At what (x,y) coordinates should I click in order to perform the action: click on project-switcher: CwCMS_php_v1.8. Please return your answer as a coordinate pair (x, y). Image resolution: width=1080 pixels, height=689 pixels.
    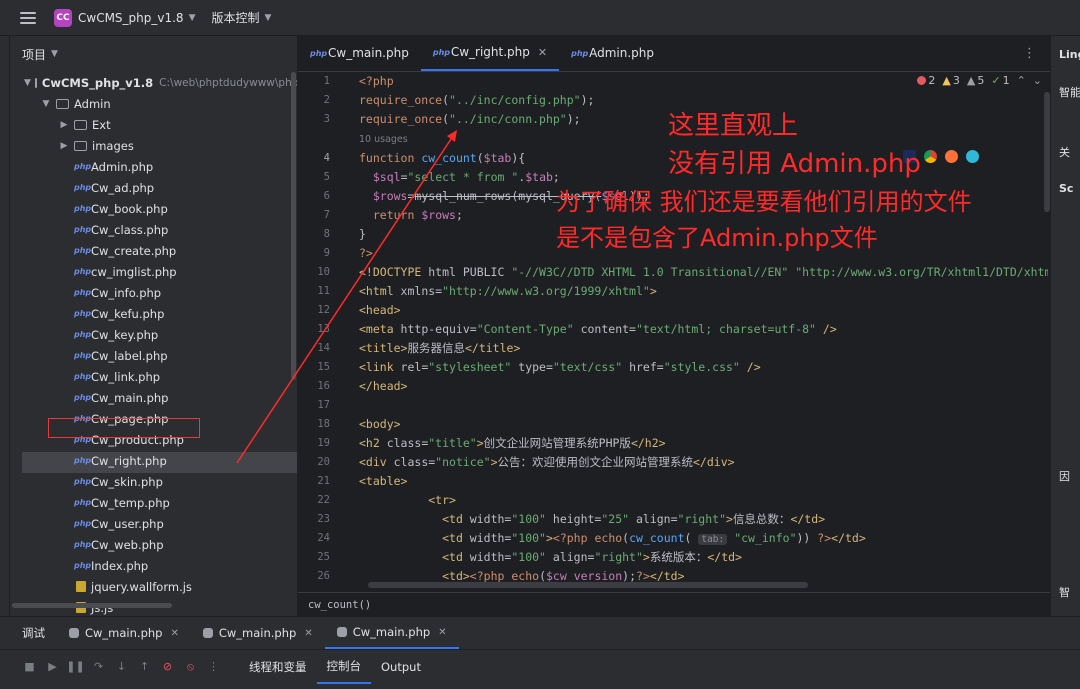
    Looking at the image, I should click on (131, 18).